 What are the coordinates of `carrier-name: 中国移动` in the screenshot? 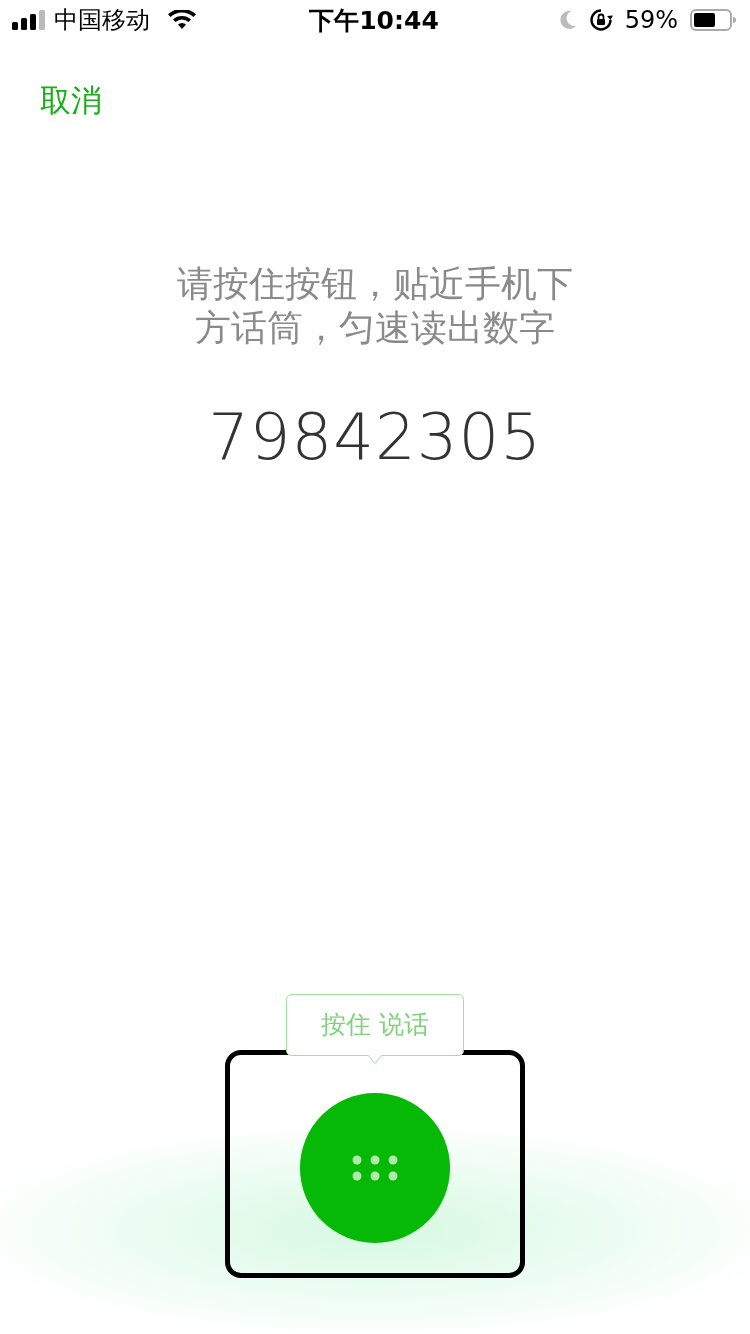 It's located at (102, 20).